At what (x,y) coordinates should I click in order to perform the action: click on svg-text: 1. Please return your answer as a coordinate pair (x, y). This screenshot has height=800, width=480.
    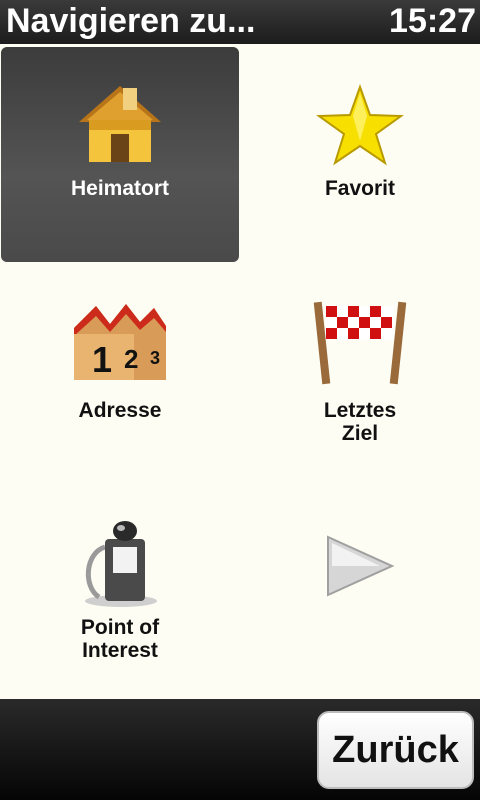
    Looking at the image, I should click on (102, 359).